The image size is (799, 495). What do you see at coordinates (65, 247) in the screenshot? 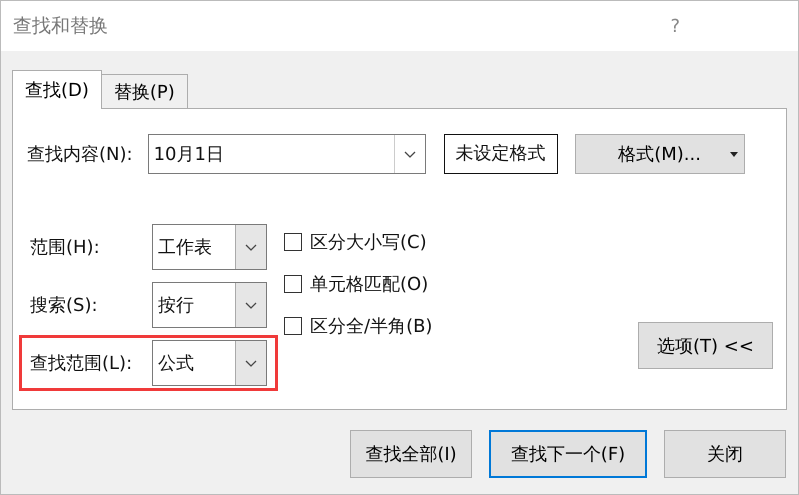
I see `option-label: 范围(H):` at bounding box center [65, 247].